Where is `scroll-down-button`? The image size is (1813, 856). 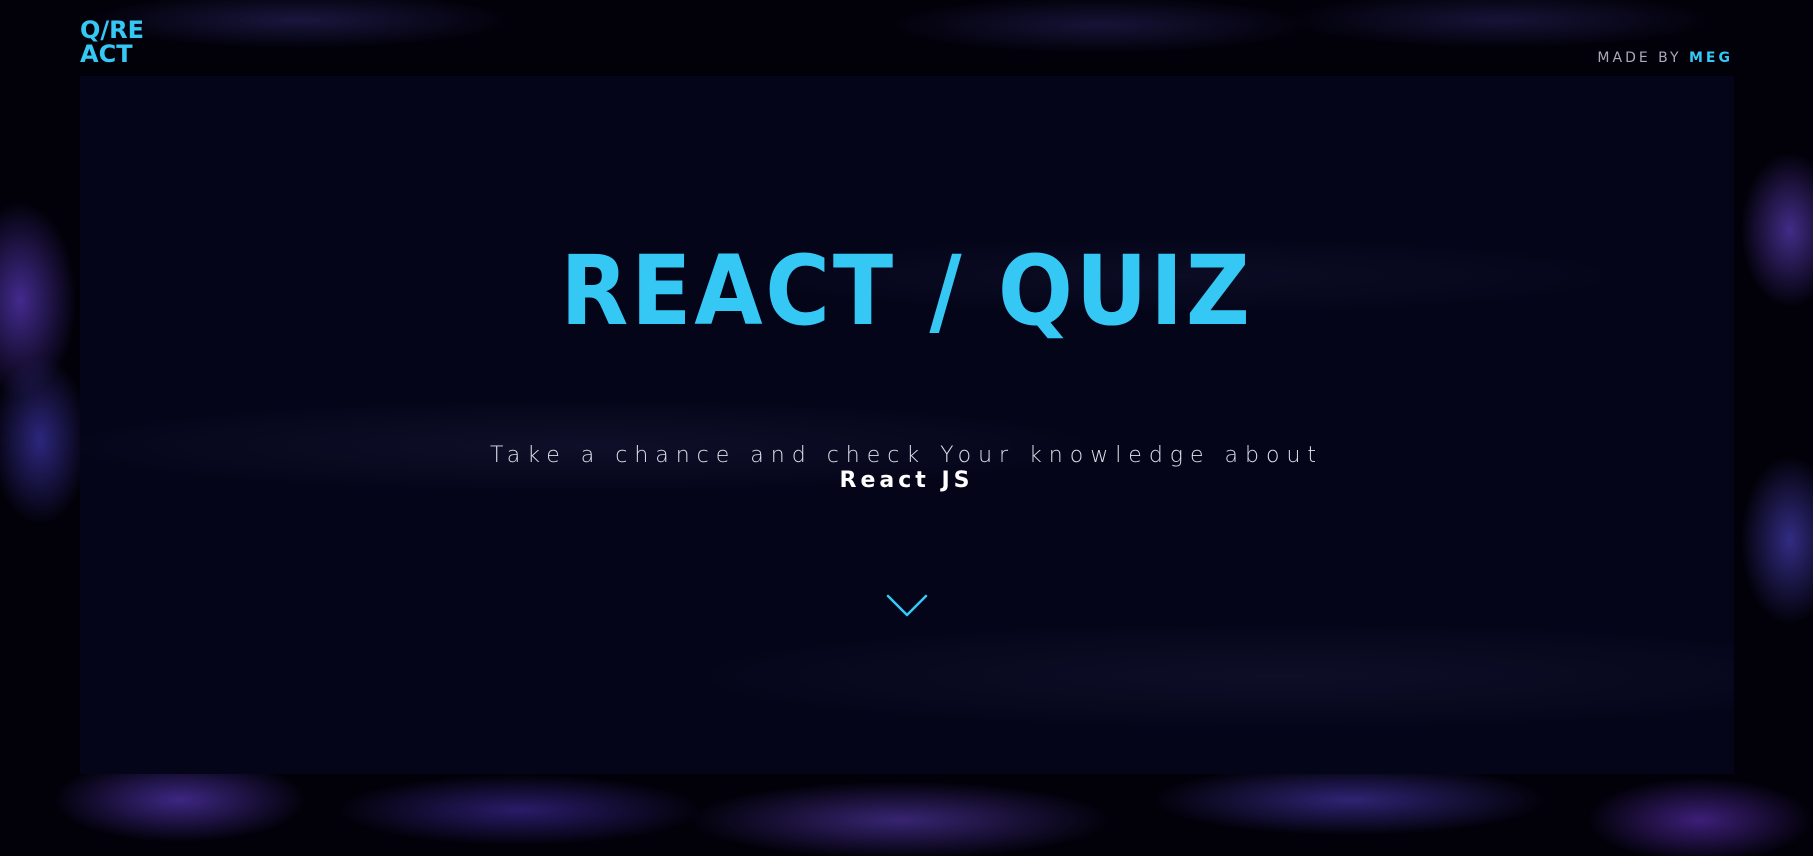 scroll-down-button is located at coordinates (907, 606).